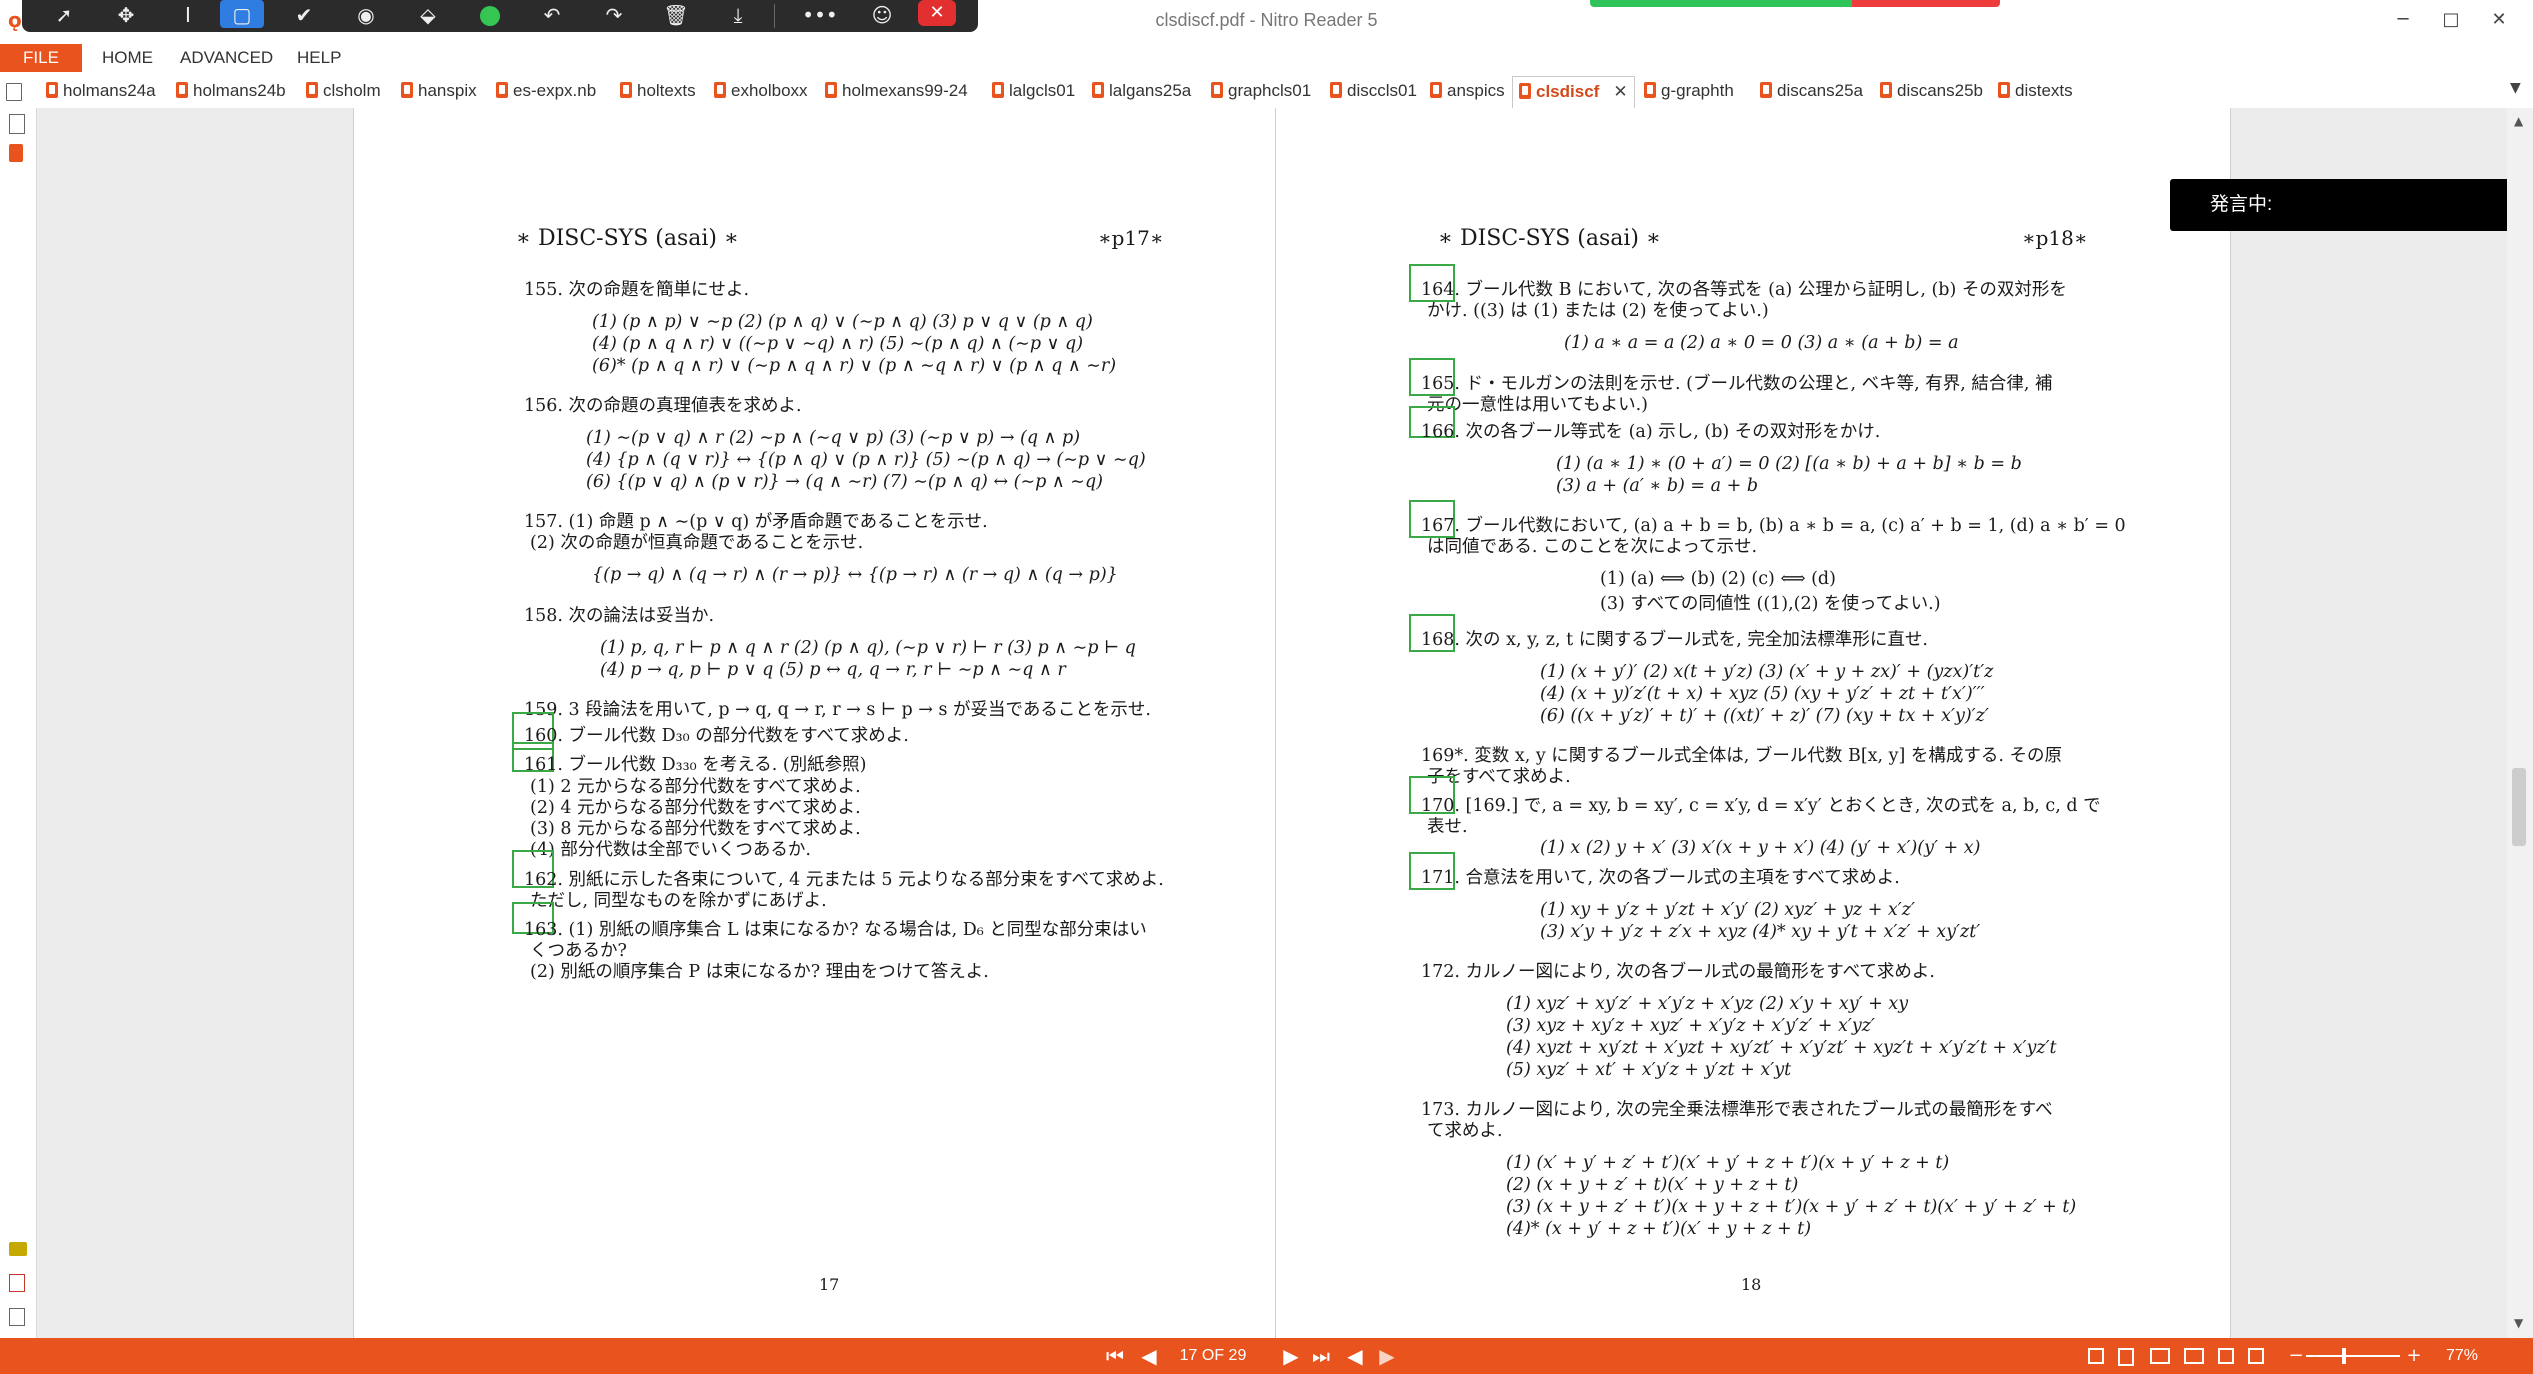 This screenshot has width=2533, height=1374. What do you see at coordinates (2499, 20) in the screenshot?
I see `close-window-button: ✕` at bounding box center [2499, 20].